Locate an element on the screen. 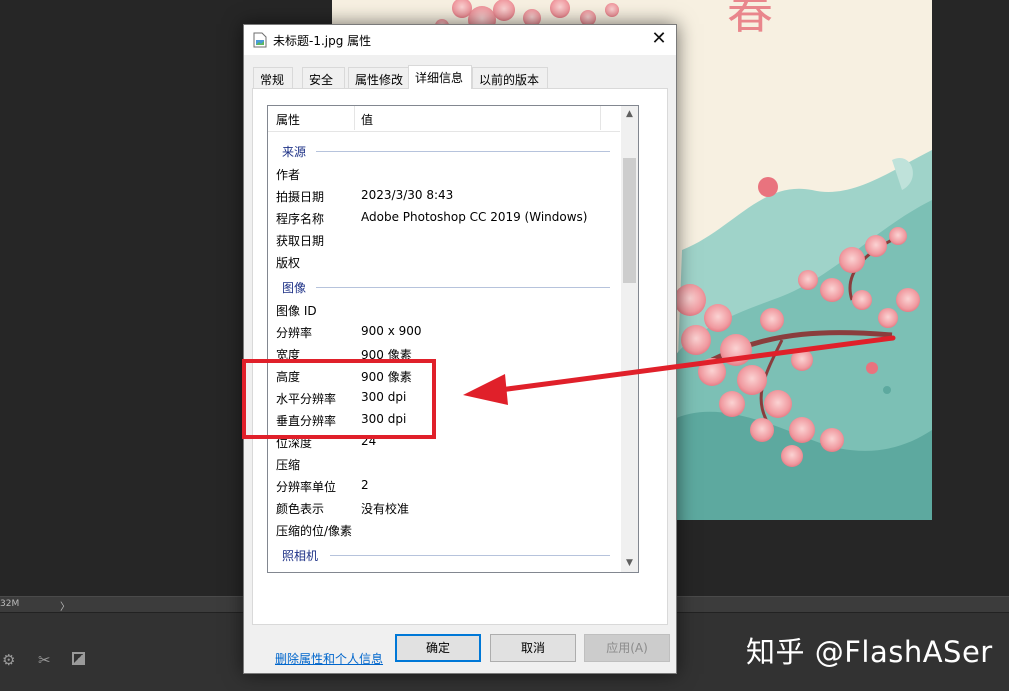 This screenshot has width=1009, height=691. group-header-camera: 照相机 is located at coordinates (444, 555).